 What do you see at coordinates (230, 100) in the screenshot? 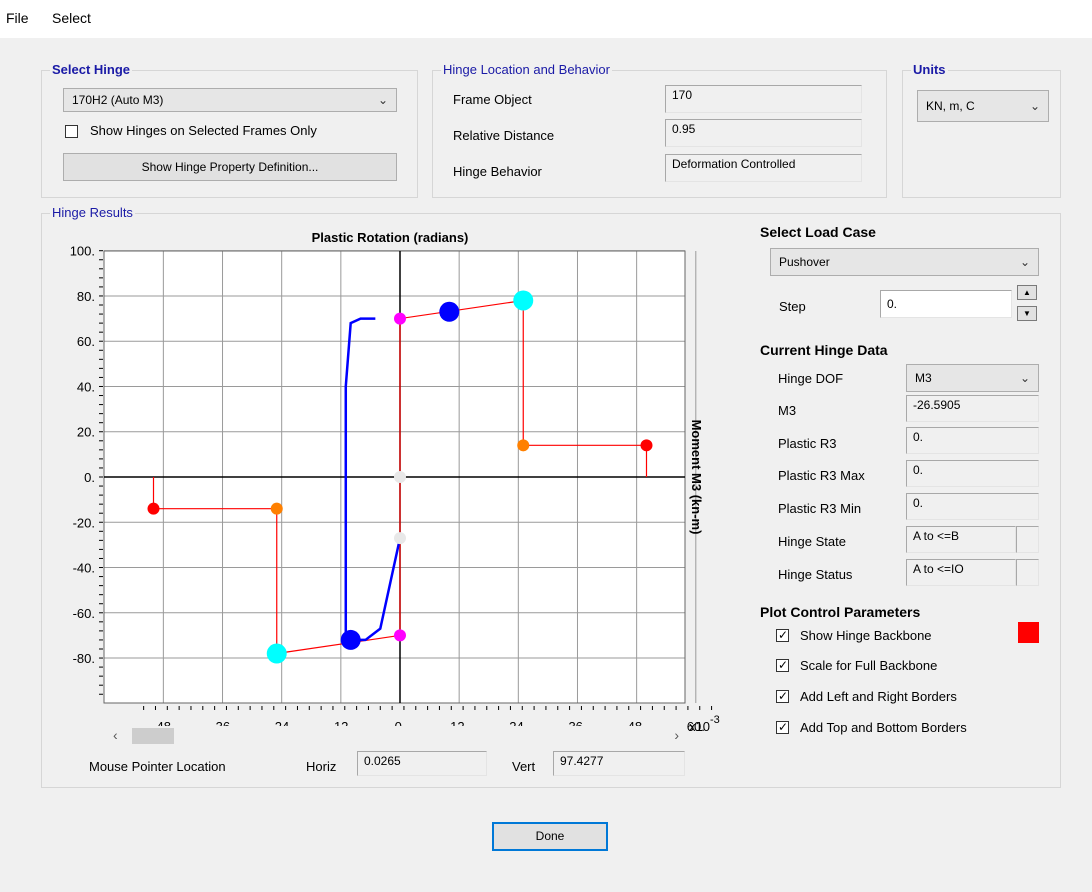
I see `hinge-select-dropdown: 170H2 (Auto M3) ⌄` at bounding box center [230, 100].